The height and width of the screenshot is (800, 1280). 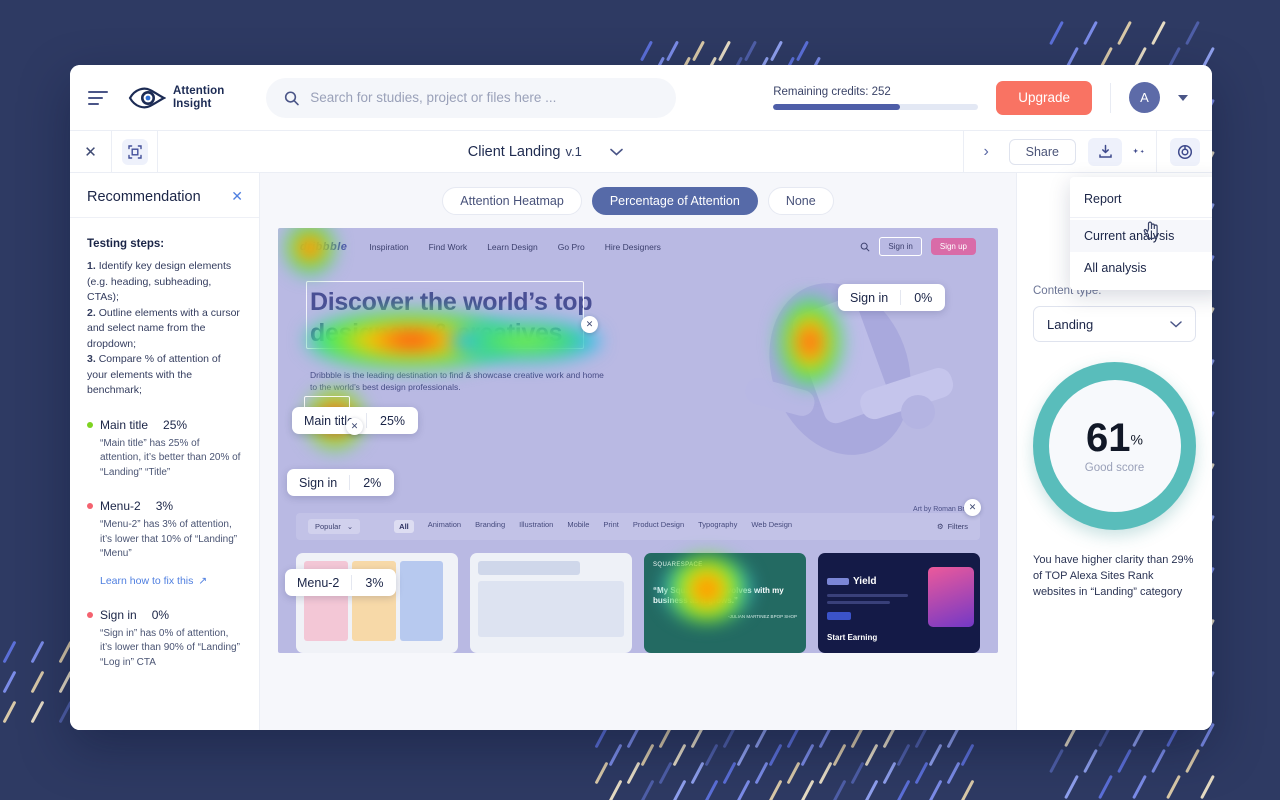 I want to click on download-button, so click(x=1105, y=151).